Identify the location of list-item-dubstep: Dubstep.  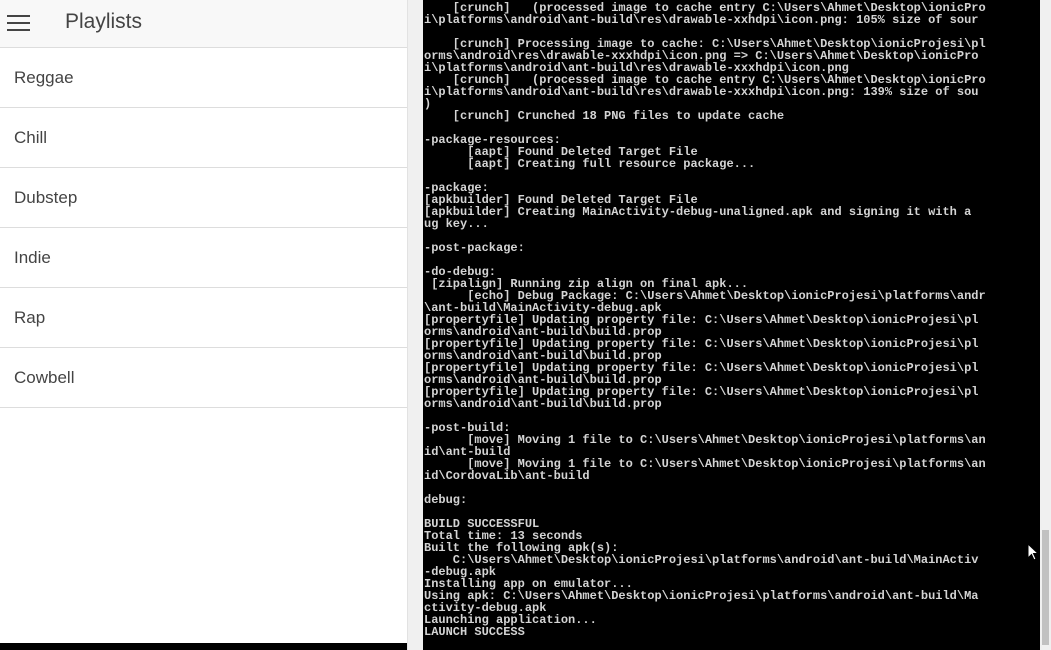
(203, 198).